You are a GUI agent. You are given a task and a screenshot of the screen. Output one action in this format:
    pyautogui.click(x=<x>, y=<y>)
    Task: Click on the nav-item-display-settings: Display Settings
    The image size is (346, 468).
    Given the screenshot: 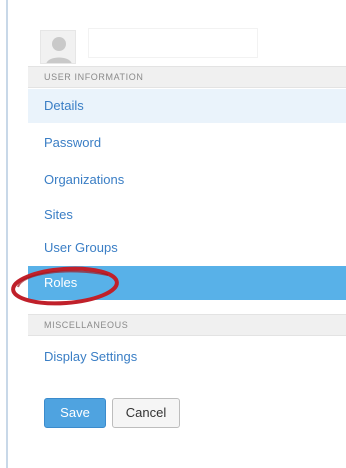 What is the action you would take?
    pyautogui.click(x=187, y=357)
    